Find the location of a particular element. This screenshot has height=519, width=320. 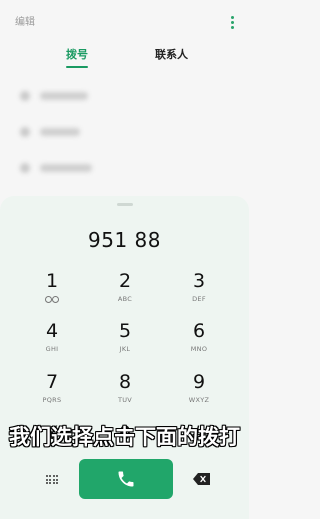

key-9: 9 WXYZ is located at coordinates (199, 394).